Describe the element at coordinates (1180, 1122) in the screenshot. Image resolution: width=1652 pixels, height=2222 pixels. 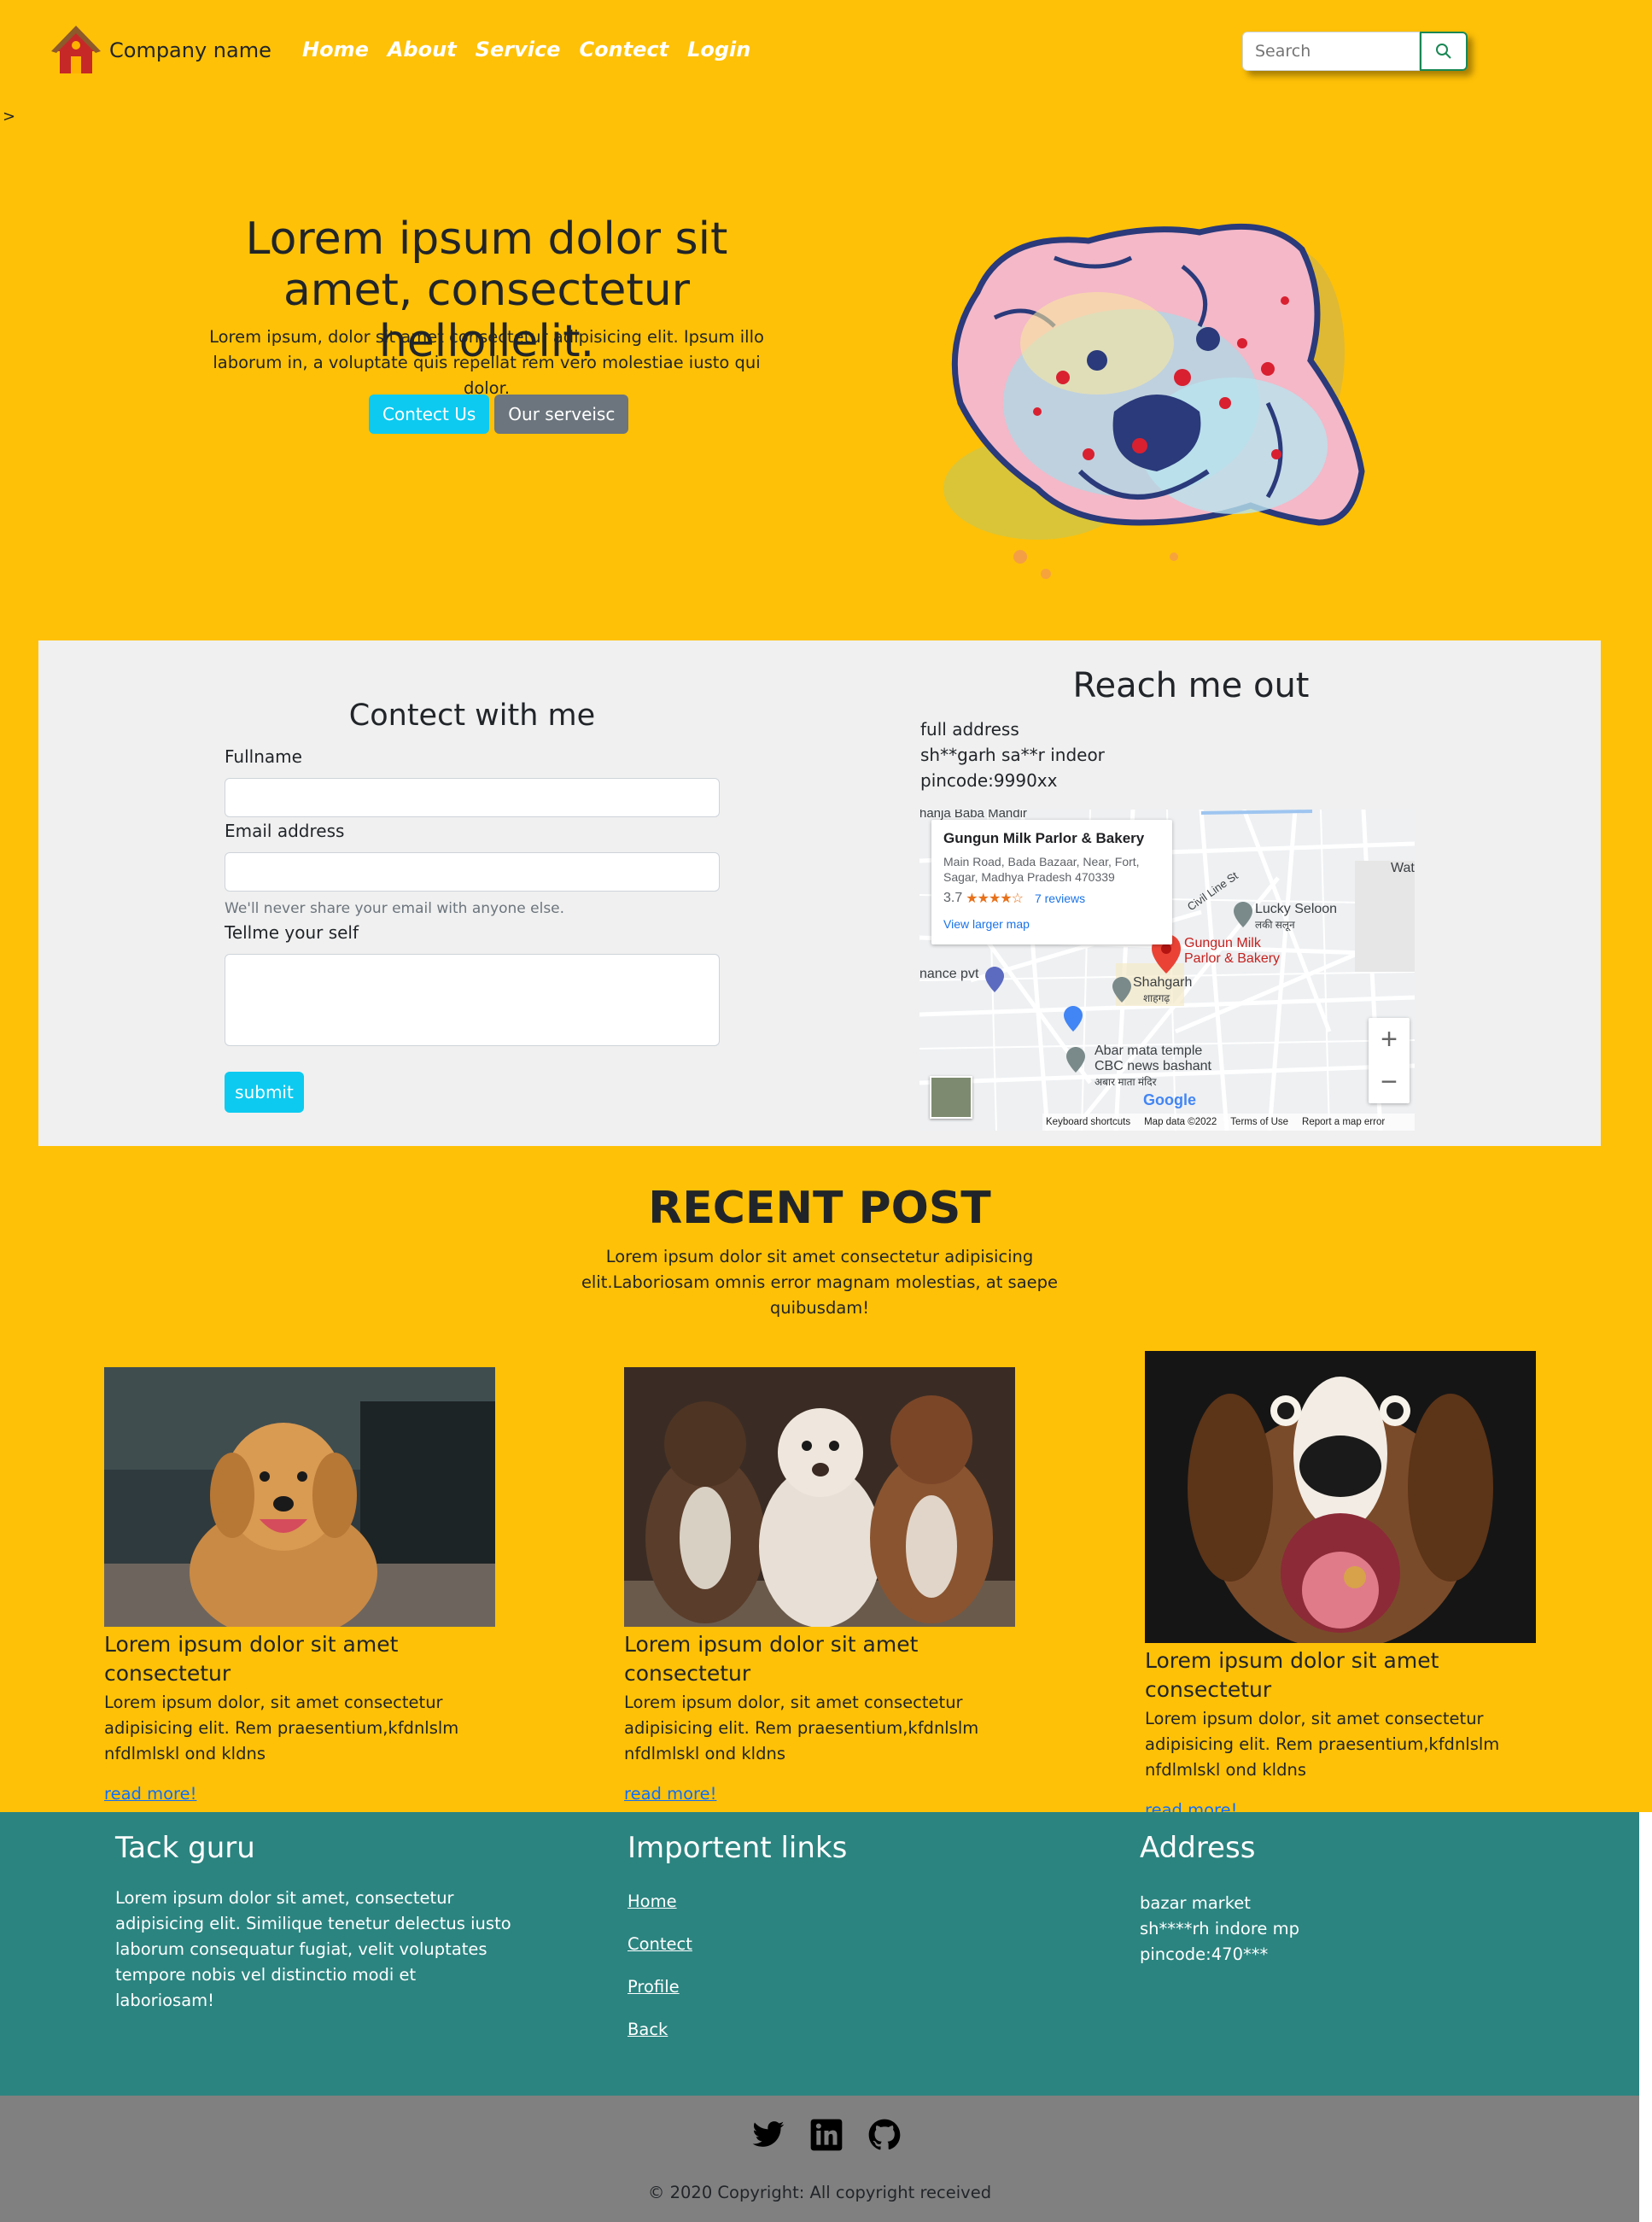
I see `map-data-text: Map data ©2022` at that location.